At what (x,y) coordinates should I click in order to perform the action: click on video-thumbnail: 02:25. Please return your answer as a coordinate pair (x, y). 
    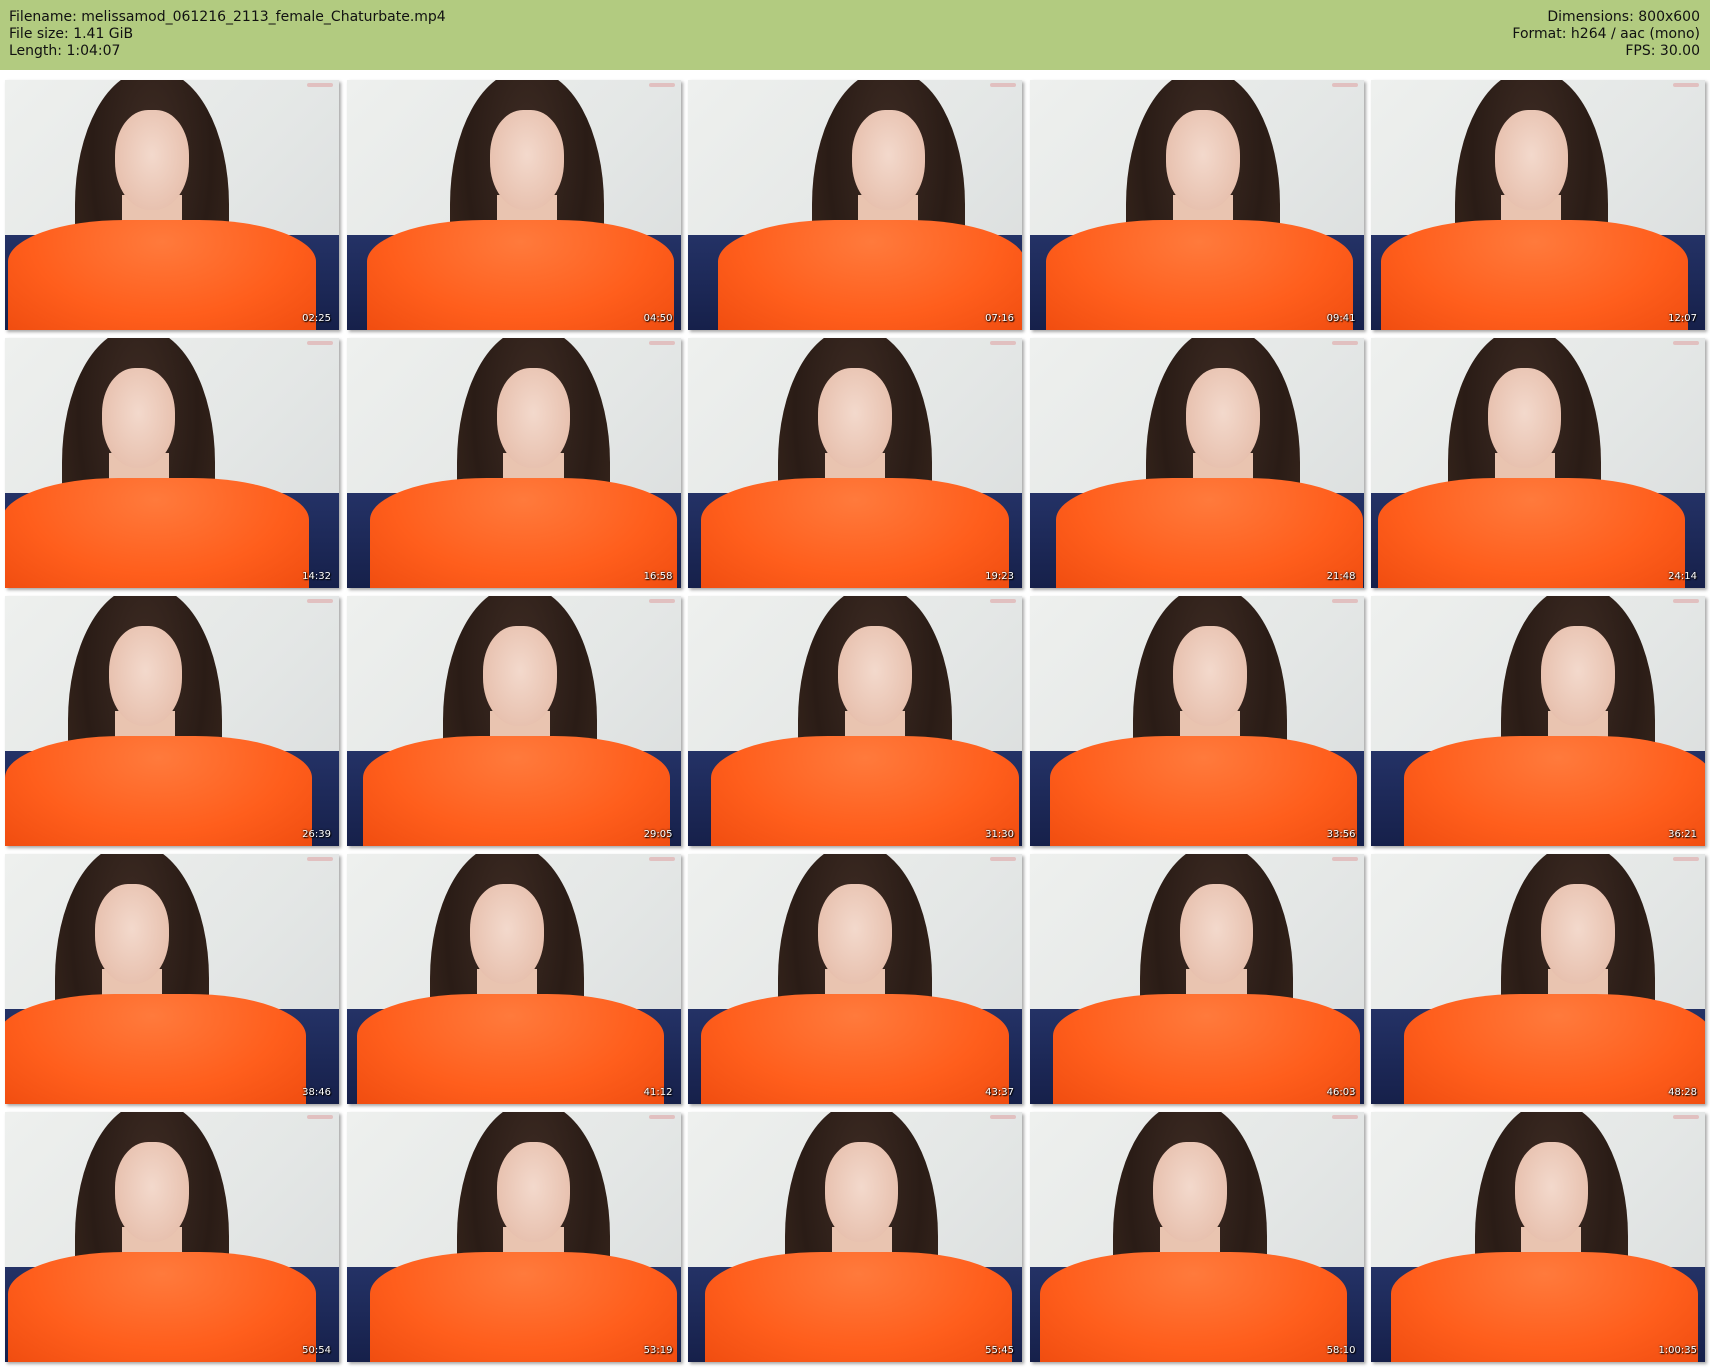
    Looking at the image, I should click on (172, 205).